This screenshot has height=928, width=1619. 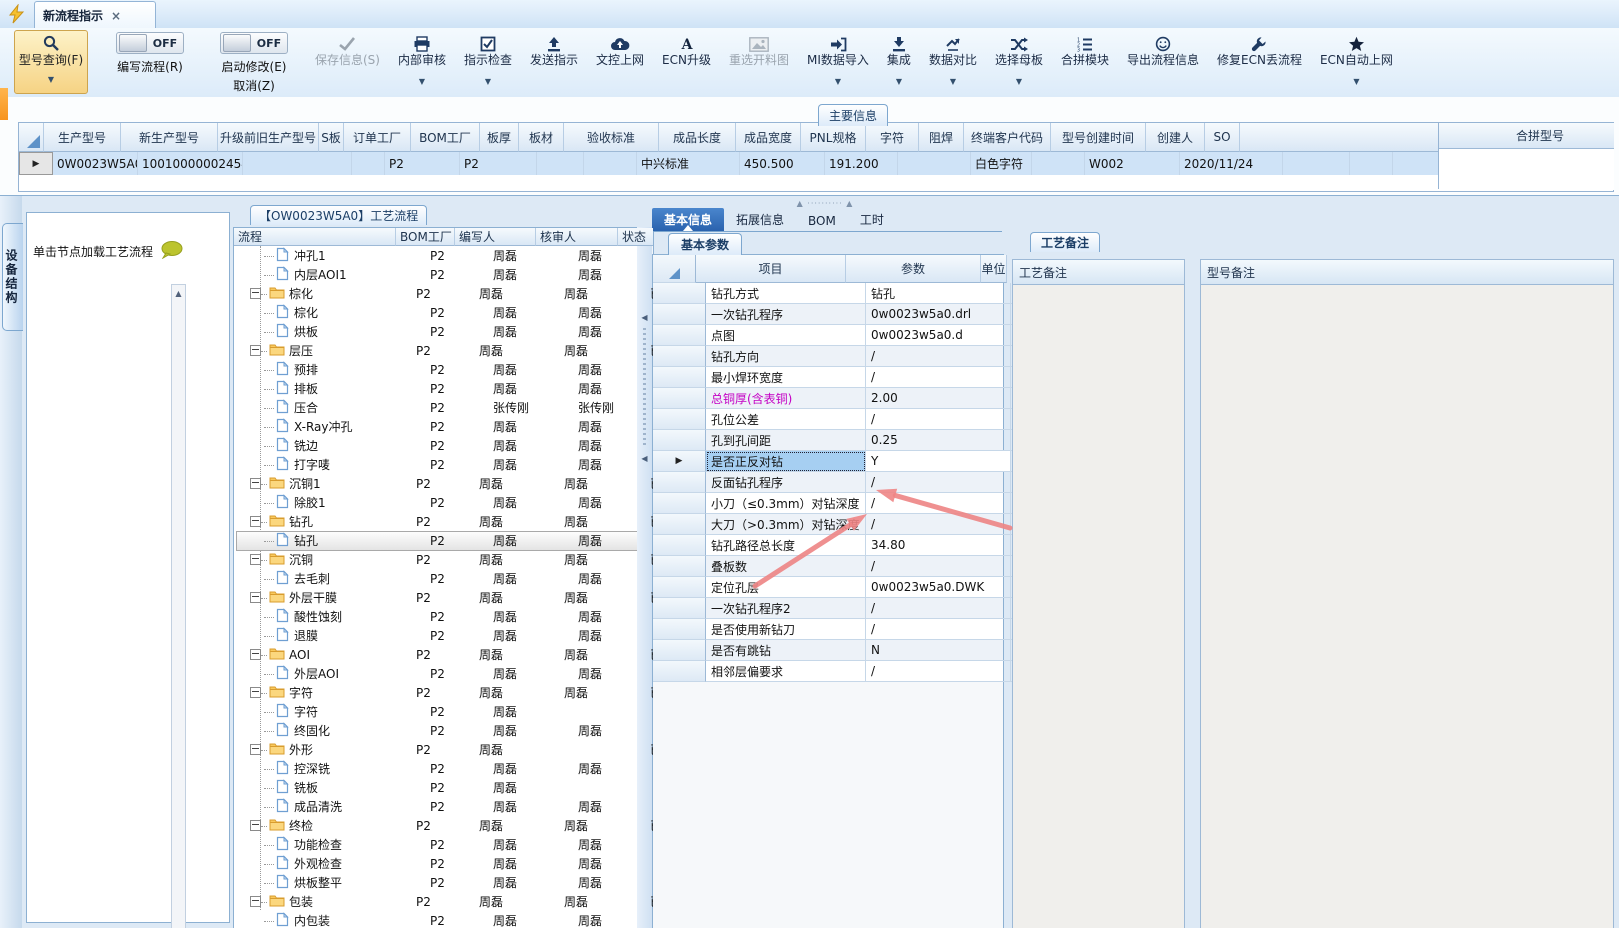 What do you see at coordinates (786, 461) in the screenshot?
I see `param-item-cell: 是否正反对钻` at bounding box center [786, 461].